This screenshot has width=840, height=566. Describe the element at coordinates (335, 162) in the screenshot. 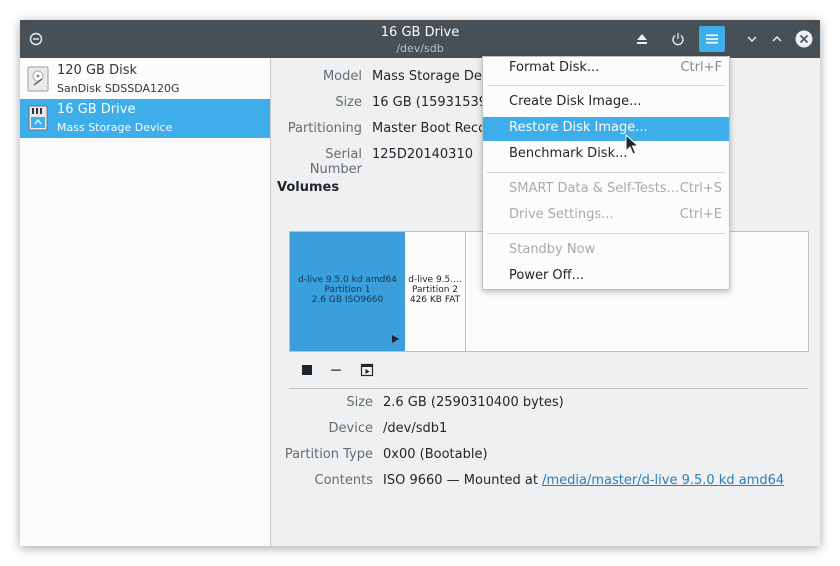

I see `serial-number-label: Serial Number` at that location.